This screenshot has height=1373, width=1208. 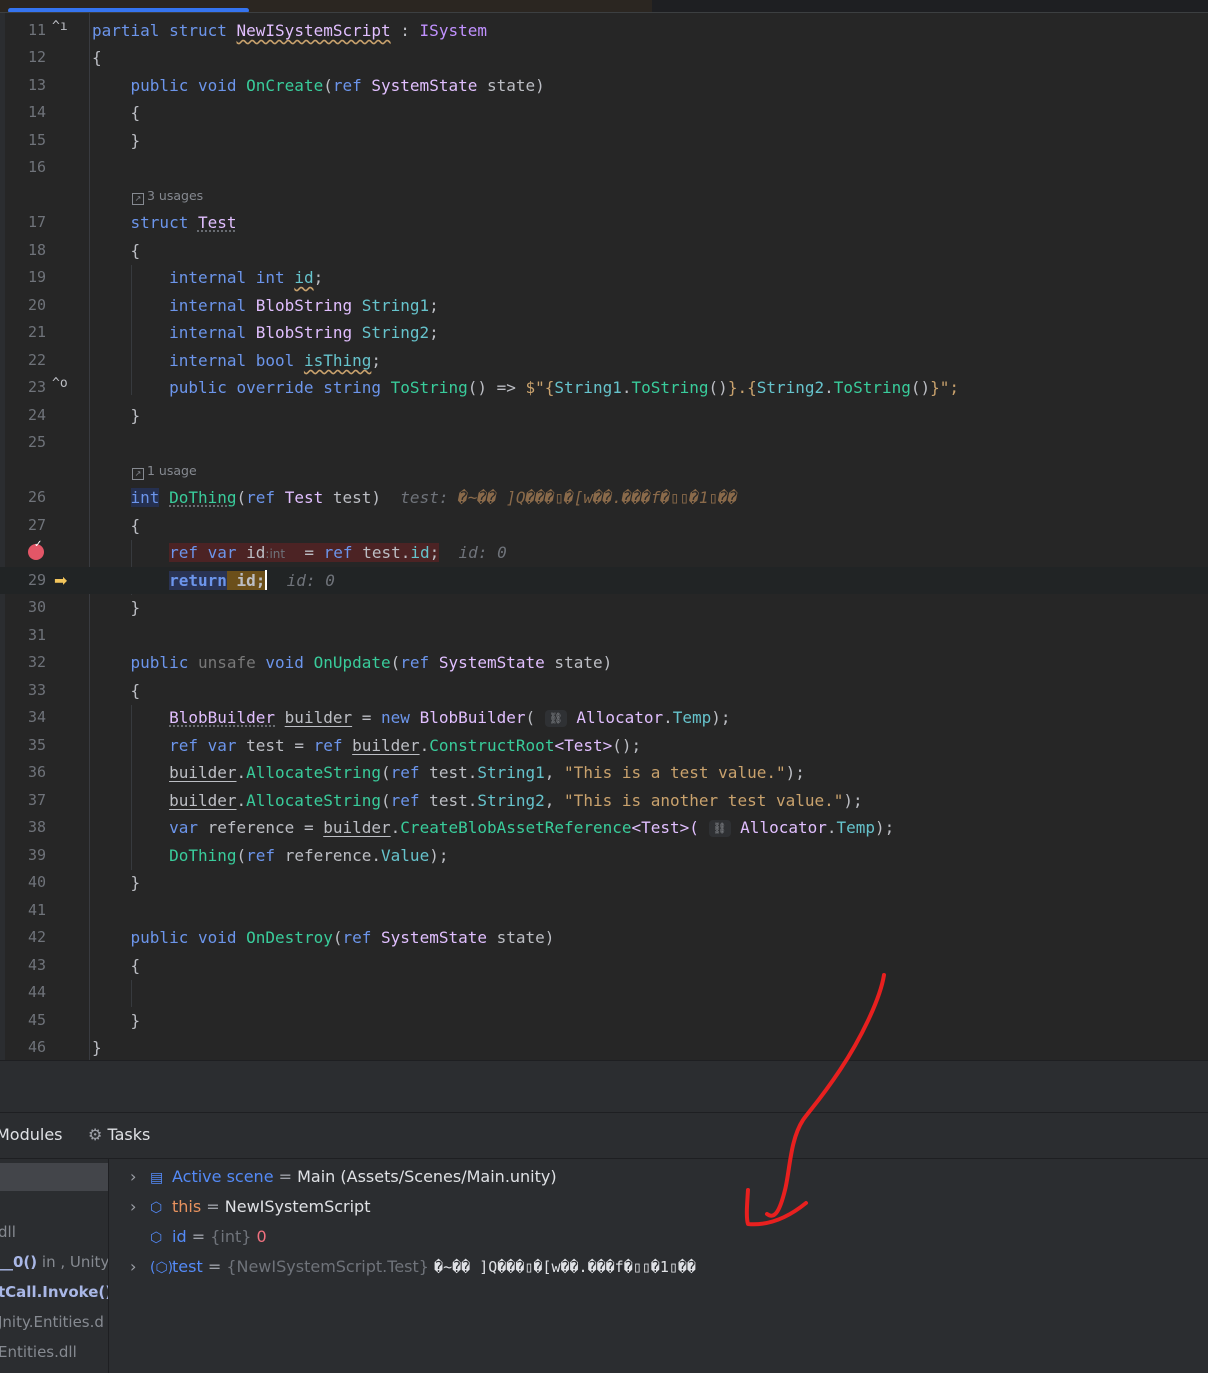 I want to click on method-name: OnCreate, so click(x=284, y=85).